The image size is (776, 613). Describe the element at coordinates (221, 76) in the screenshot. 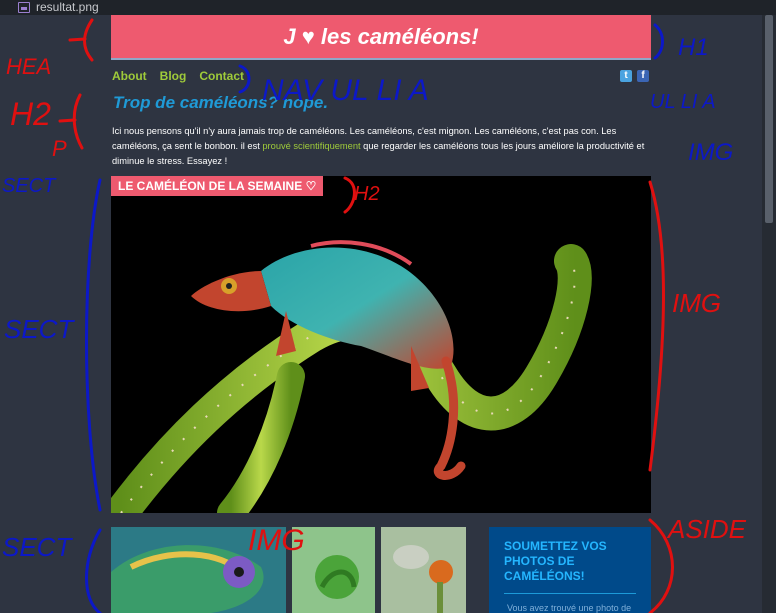

I see `nav-contact-link: Contact` at that location.